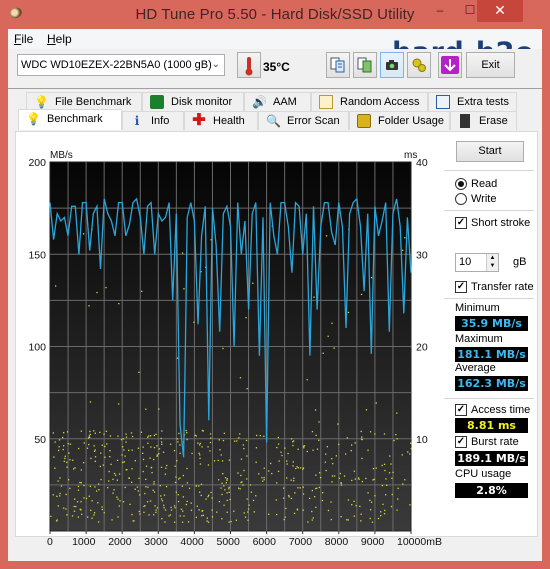  Describe the element at coordinates (50, 542) in the screenshot. I see `x-tick-label: 0` at that location.